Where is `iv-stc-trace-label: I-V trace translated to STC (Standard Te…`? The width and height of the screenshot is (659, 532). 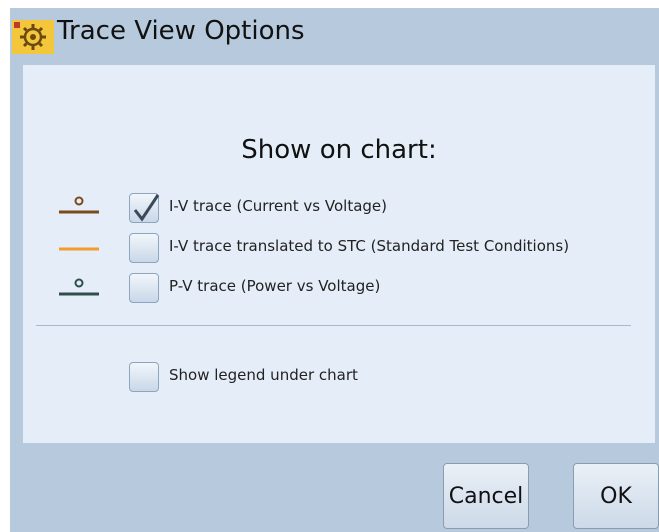
iv-stc-trace-label: I-V trace translated to STC (Standard Te… is located at coordinates (369, 246).